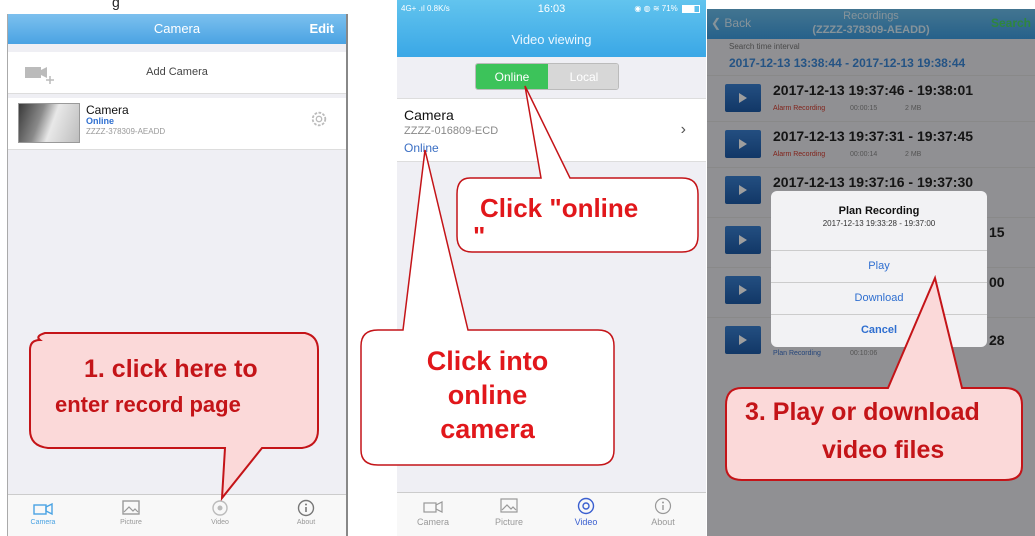 The width and height of the screenshot is (1035, 536). Describe the element at coordinates (177, 124) in the screenshot. I see `camera-list-item: Camera Online ZZZZ-378309-AEADD` at that location.